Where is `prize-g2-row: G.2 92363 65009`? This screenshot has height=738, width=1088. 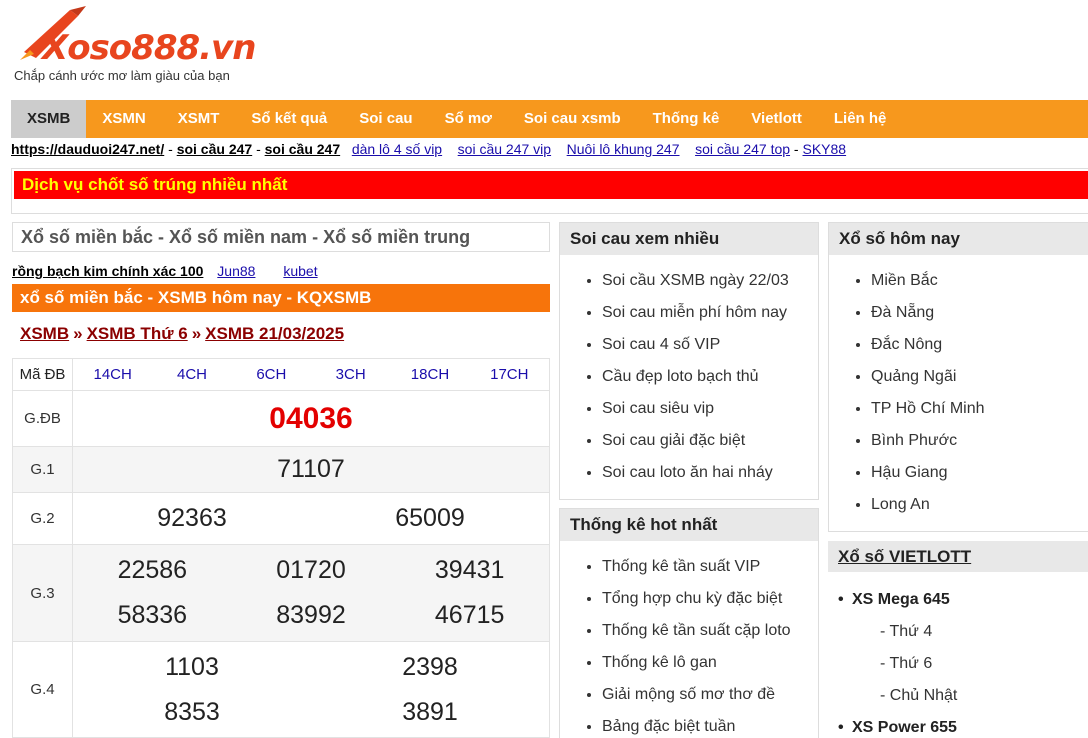 prize-g2-row: G.2 92363 65009 is located at coordinates (281, 518).